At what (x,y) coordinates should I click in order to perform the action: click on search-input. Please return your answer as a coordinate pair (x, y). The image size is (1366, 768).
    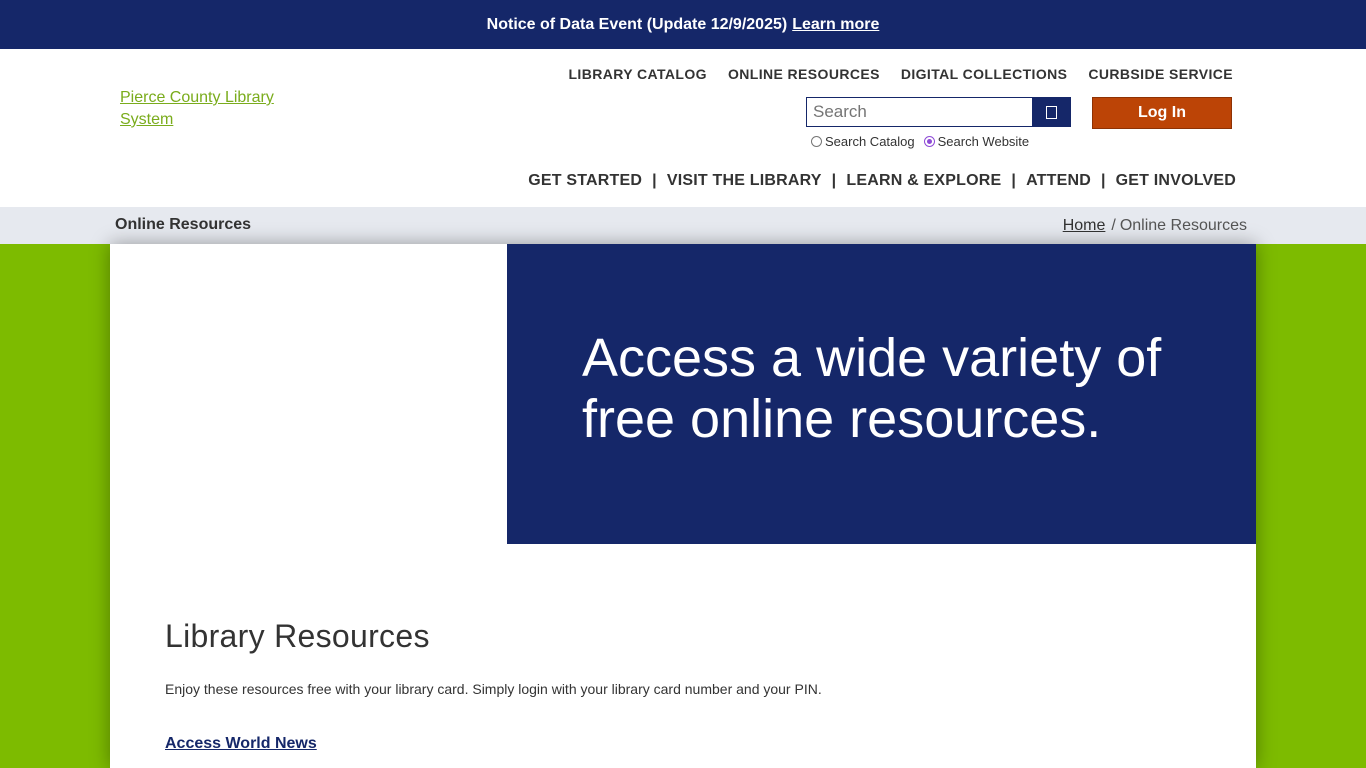
    Looking at the image, I should click on (919, 112).